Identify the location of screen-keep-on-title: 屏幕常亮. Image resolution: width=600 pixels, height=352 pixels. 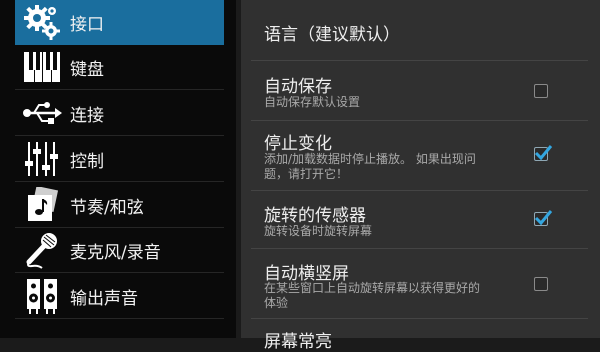
(298, 342).